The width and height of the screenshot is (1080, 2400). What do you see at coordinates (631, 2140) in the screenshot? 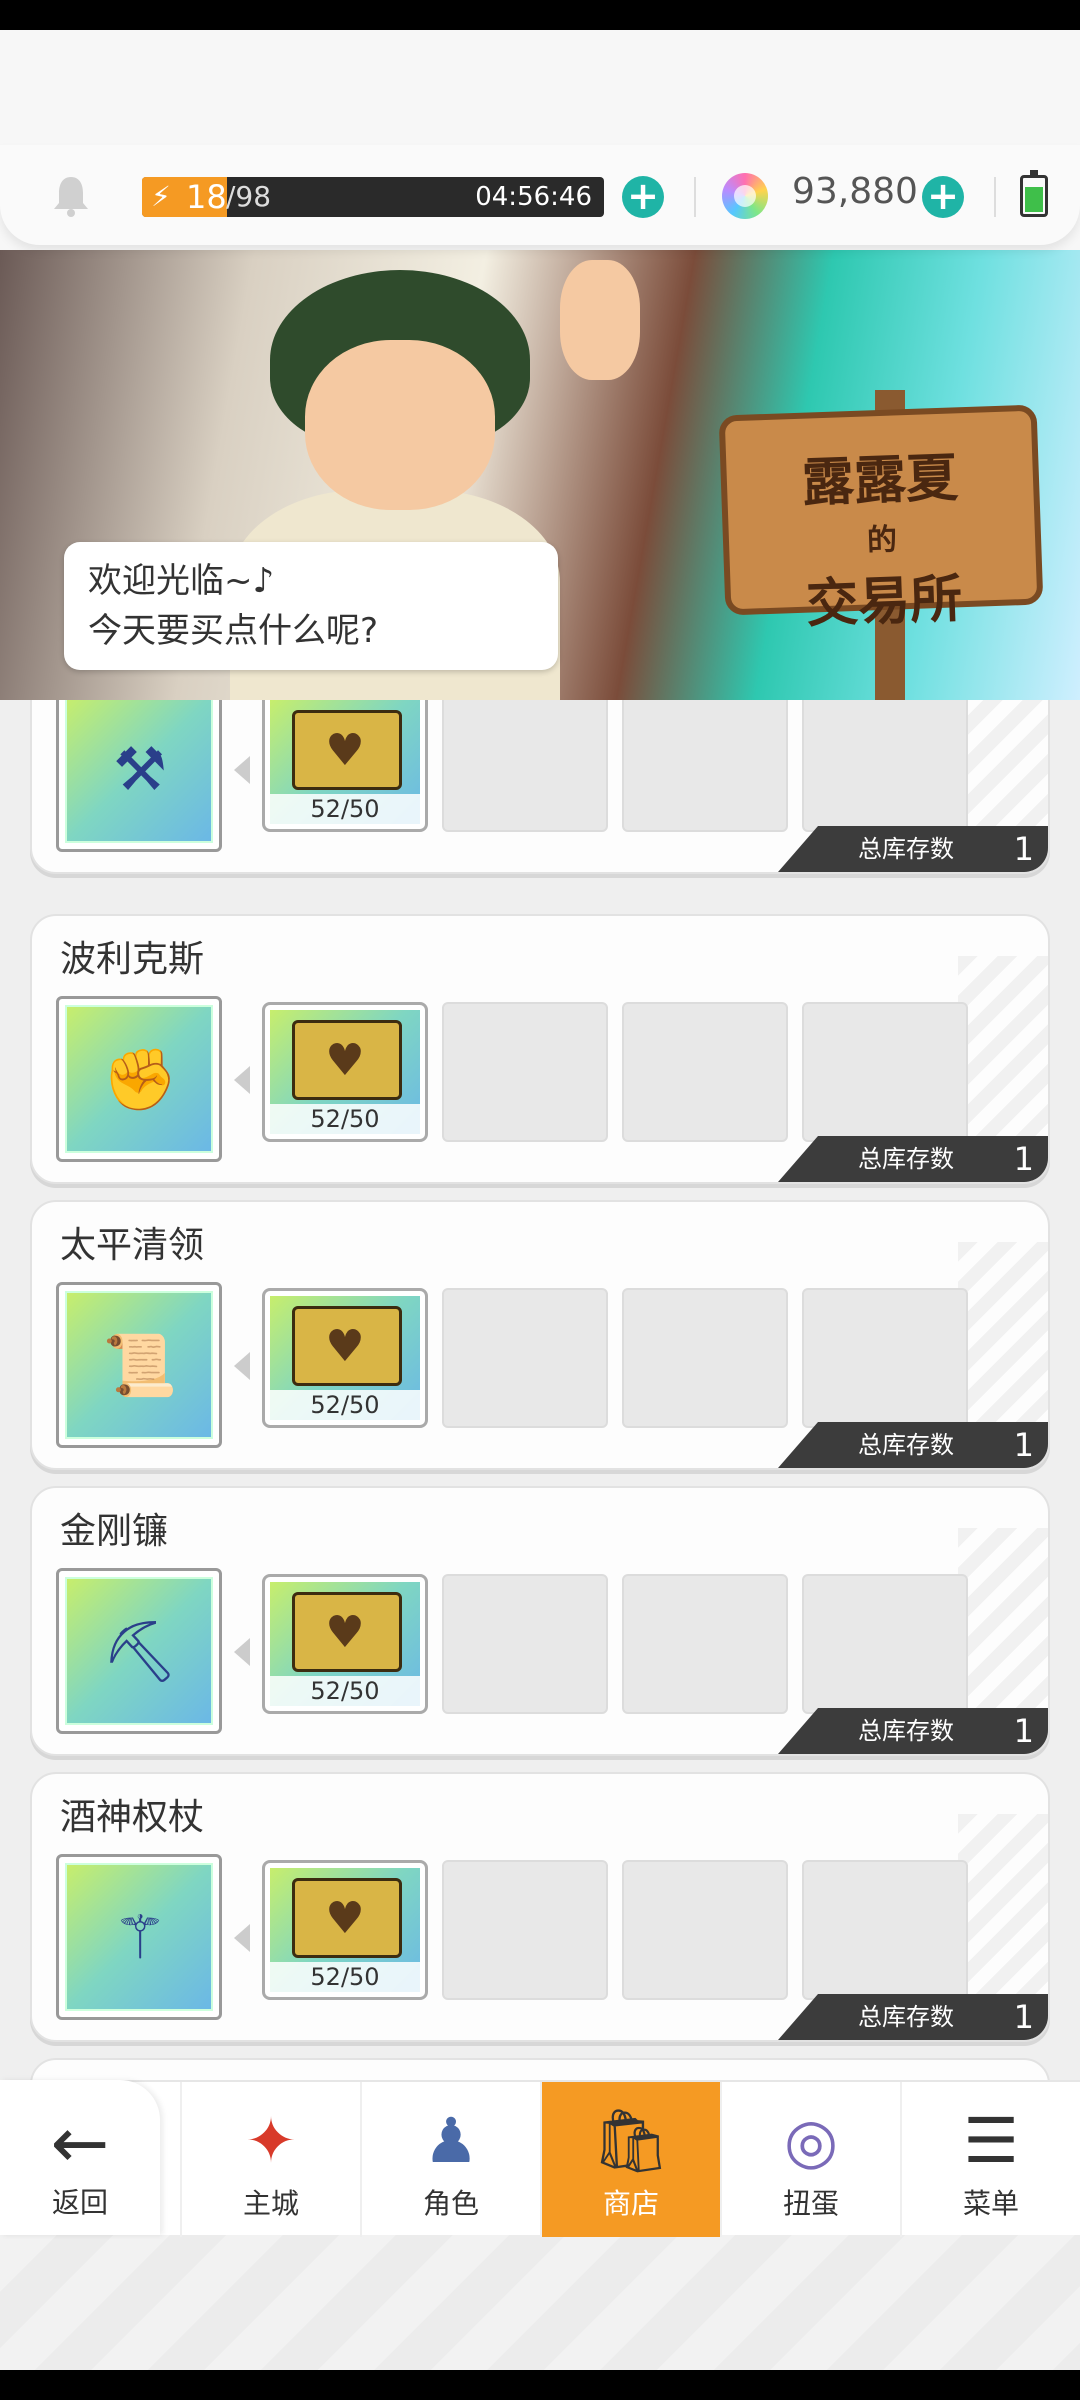
I see `shop-icon: 🛍` at bounding box center [631, 2140].